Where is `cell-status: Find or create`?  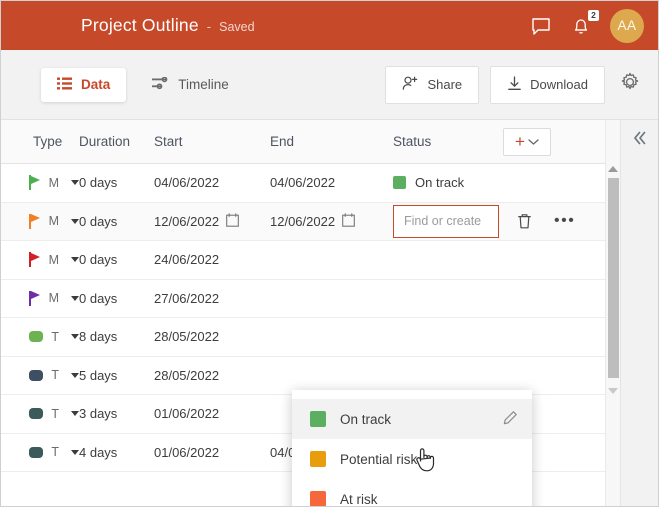 cell-status: Find or create is located at coordinates (448, 221).